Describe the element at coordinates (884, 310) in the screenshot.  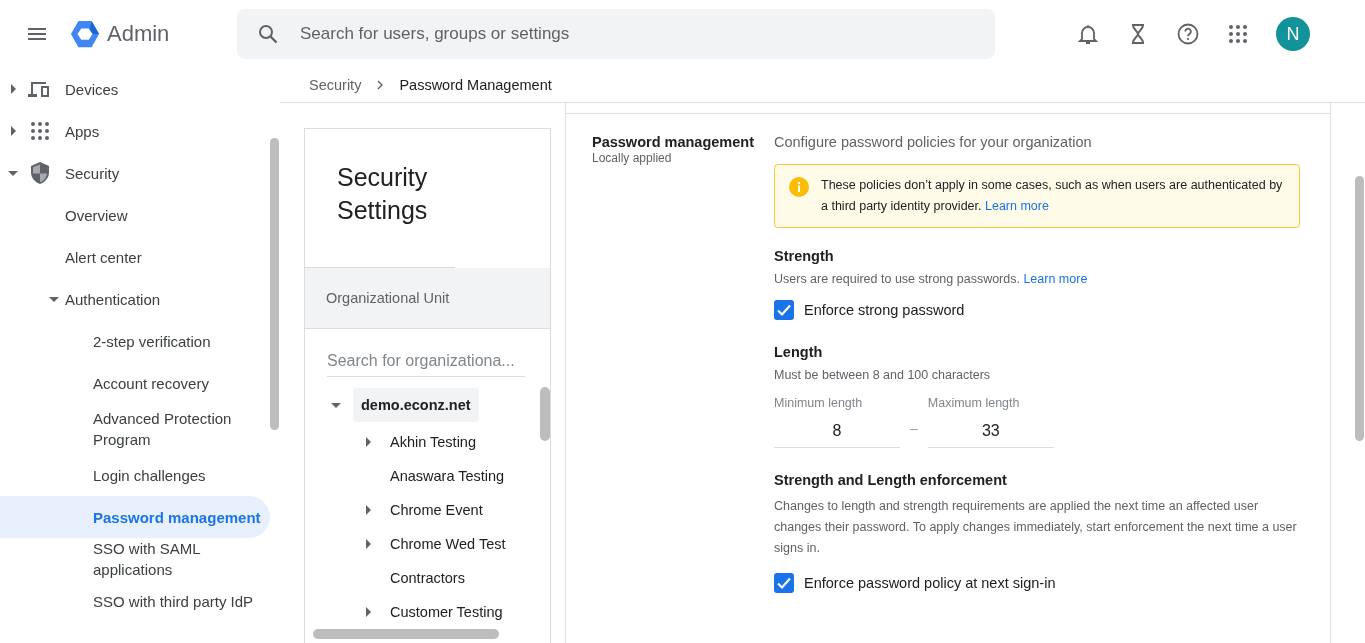
I see `checkbox-label: Enforce strong password` at that location.